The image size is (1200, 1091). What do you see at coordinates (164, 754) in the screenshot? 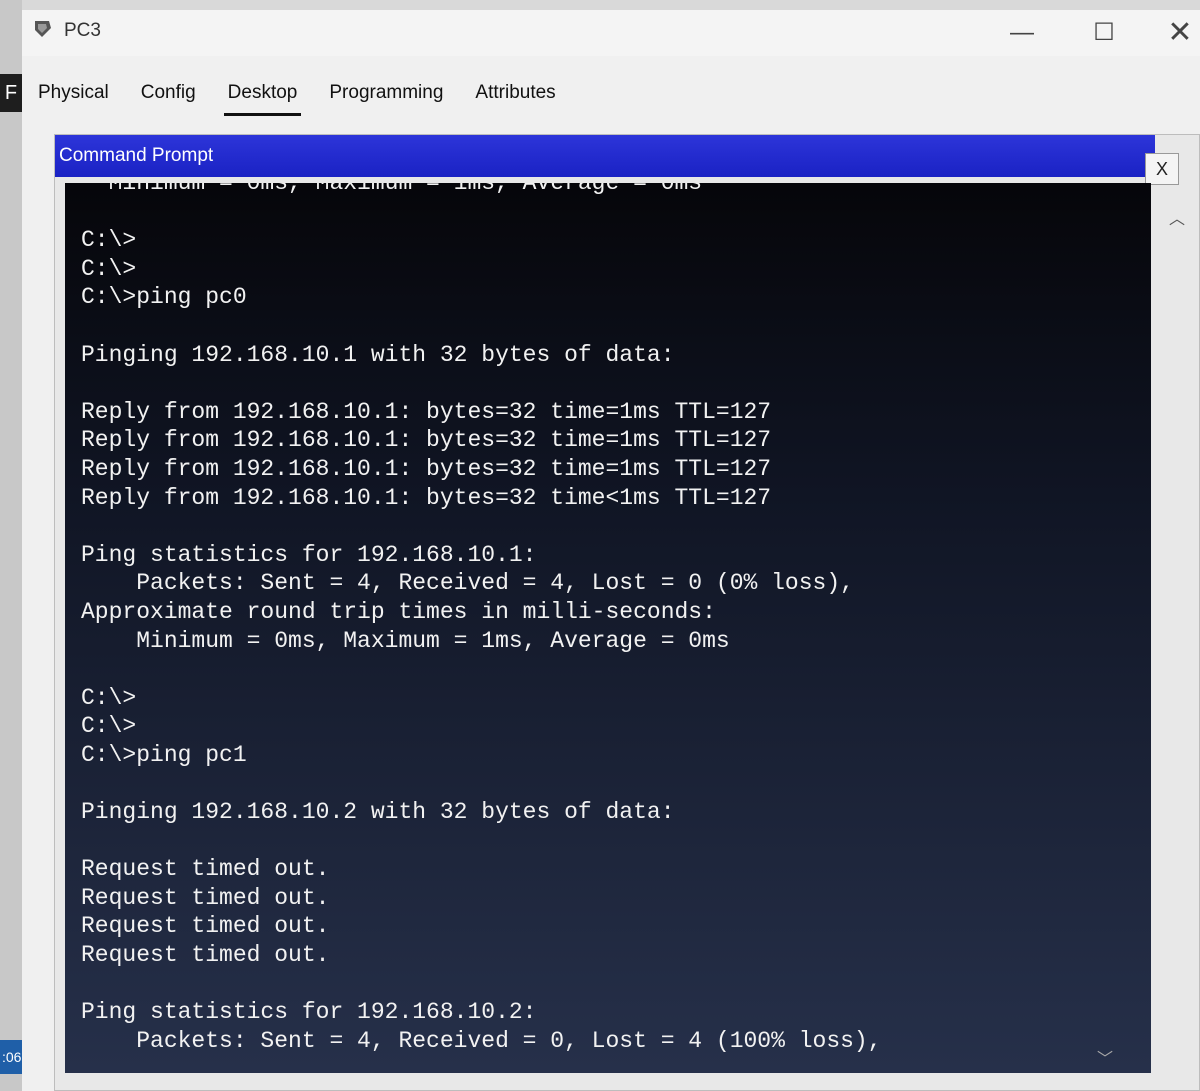
I see `terminal-line: C:\>ping pc1` at bounding box center [164, 754].